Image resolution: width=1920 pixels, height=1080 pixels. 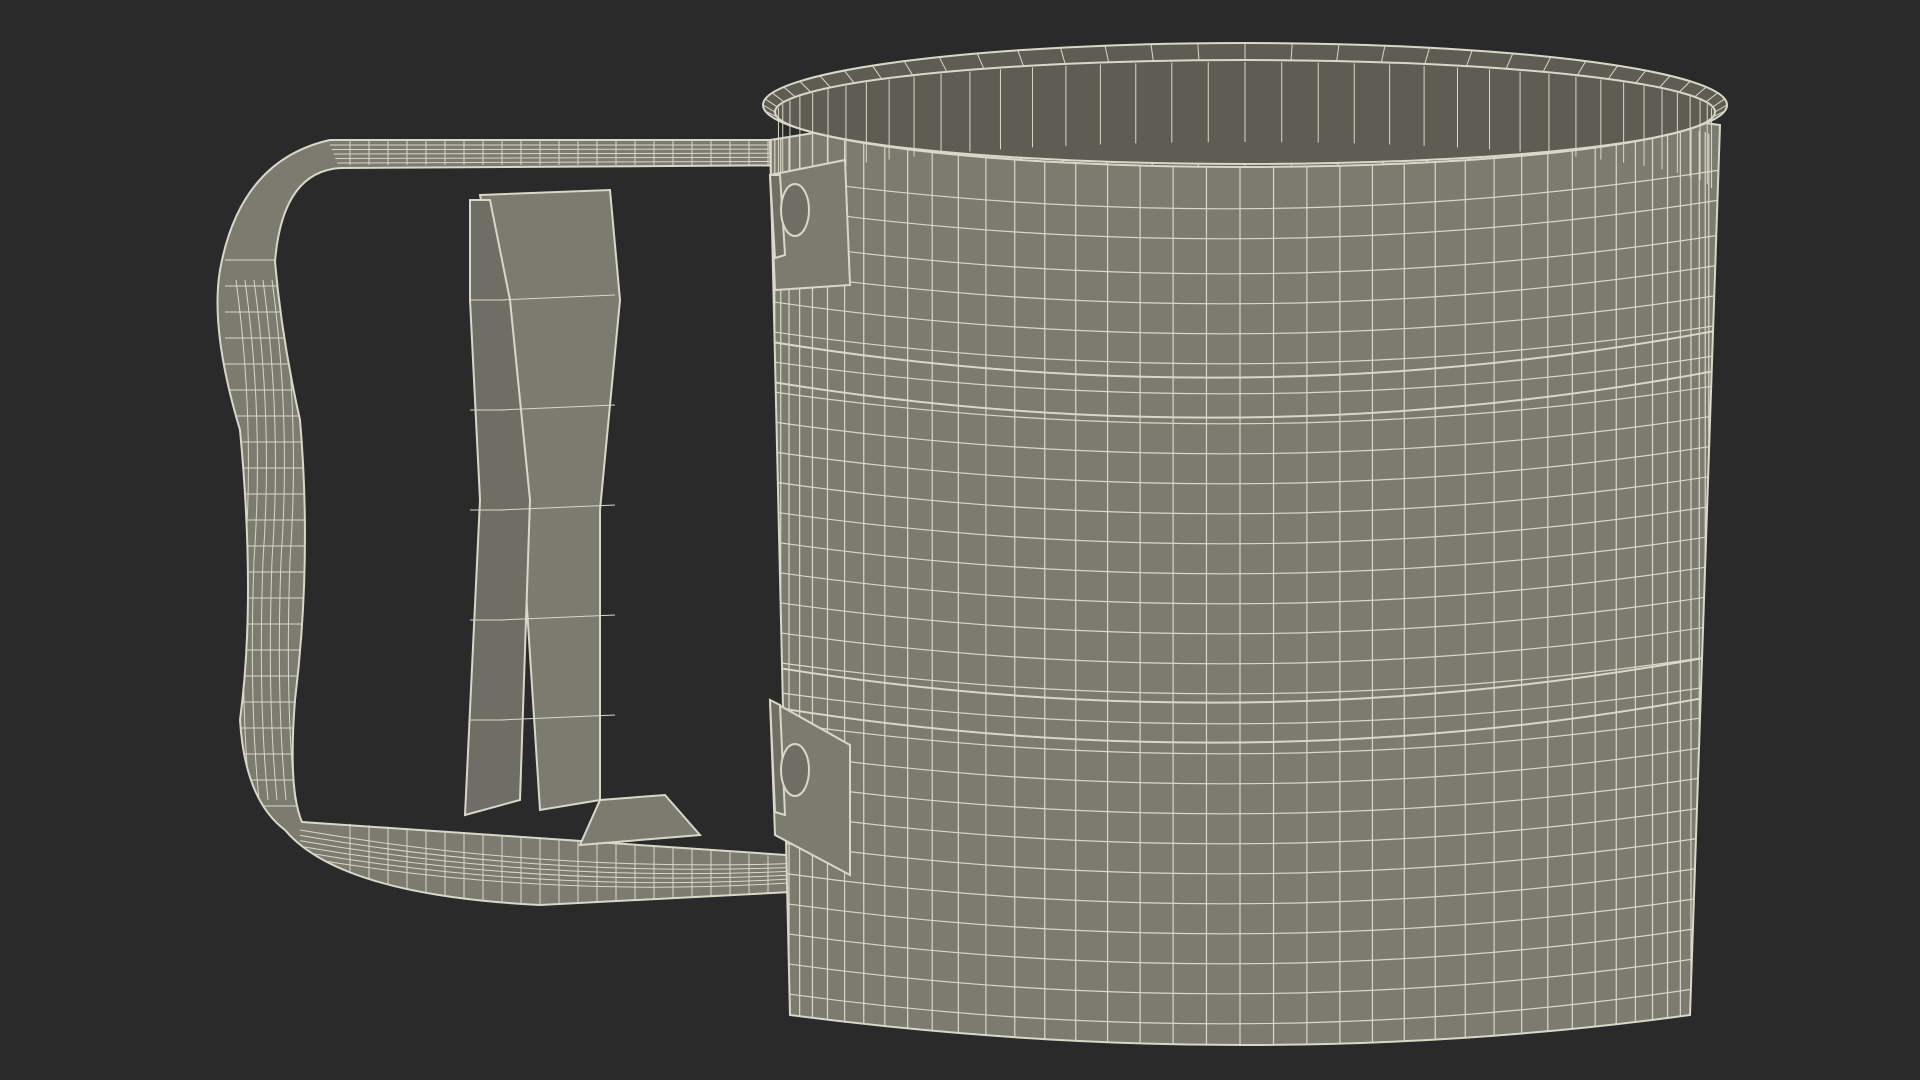 What do you see at coordinates (810, 225) in the screenshot?
I see `upper-bracket` at bounding box center [810, 225].